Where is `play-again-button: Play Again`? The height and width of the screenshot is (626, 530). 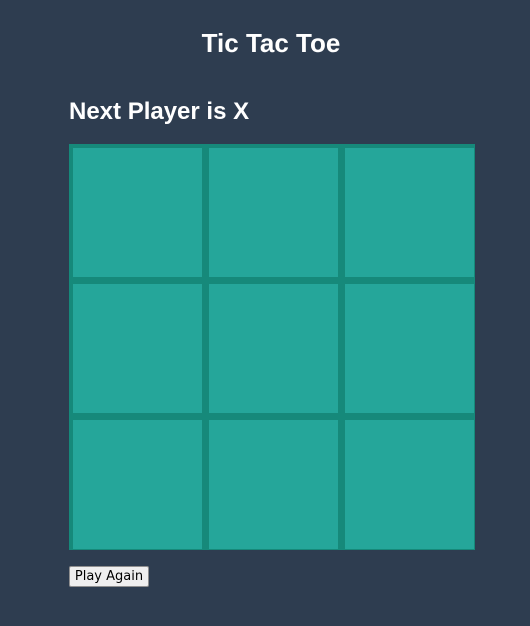 play-again-button: Play Again is located at coordinates (109, 576).